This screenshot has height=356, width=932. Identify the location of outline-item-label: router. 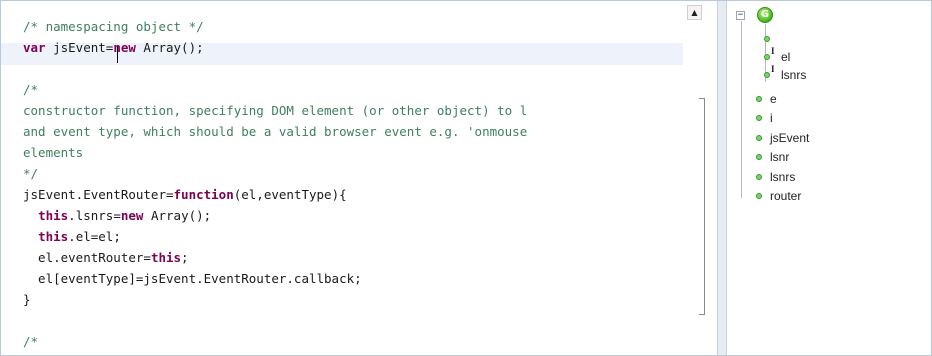
(786, 196).